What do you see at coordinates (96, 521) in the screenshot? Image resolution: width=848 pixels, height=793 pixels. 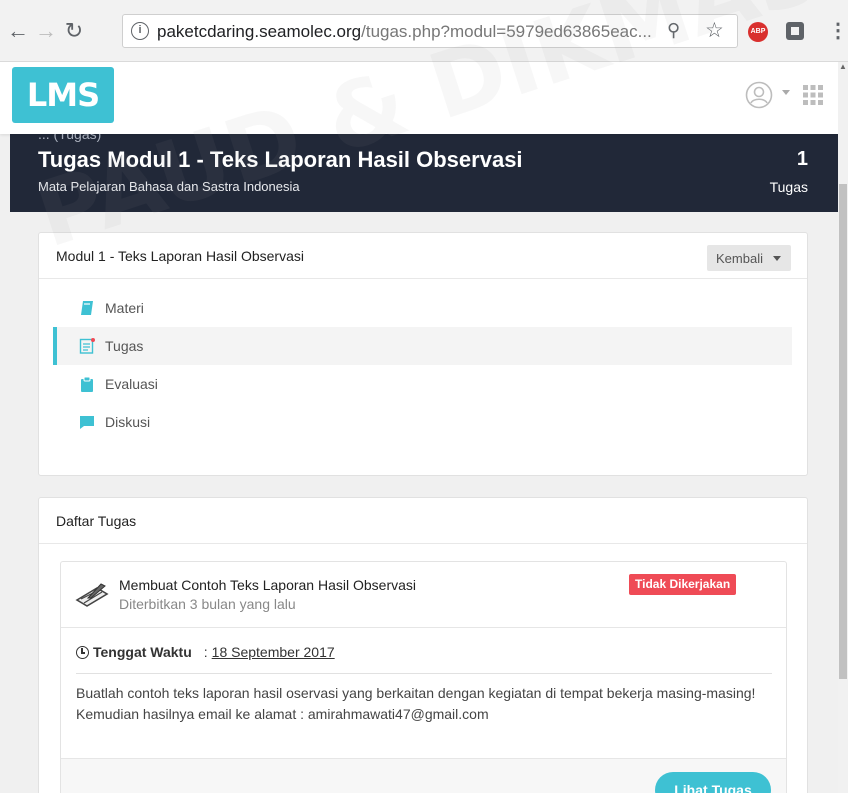 I see `task-list-title: Daftar Tugas` at bounding box center [96, 521].